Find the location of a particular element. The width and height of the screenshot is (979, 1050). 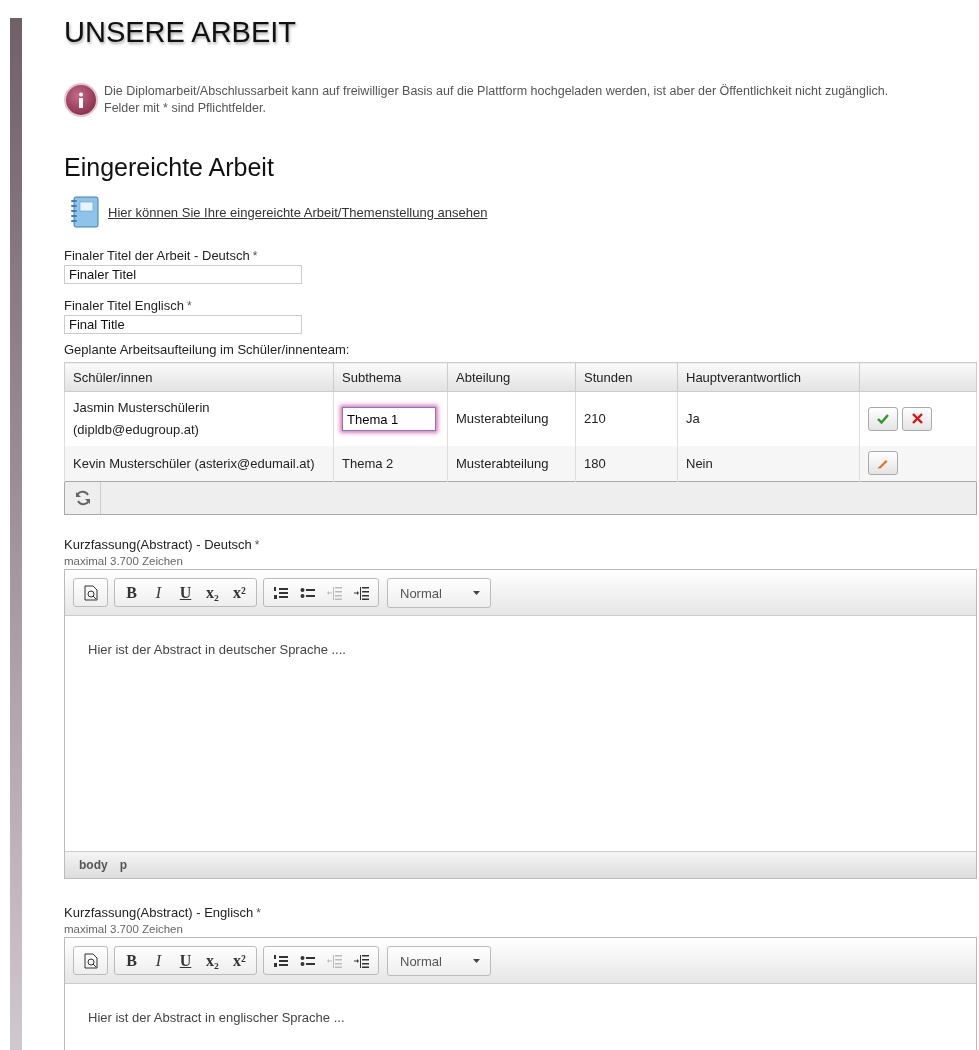

save-button is located at coordinates (883, 419).